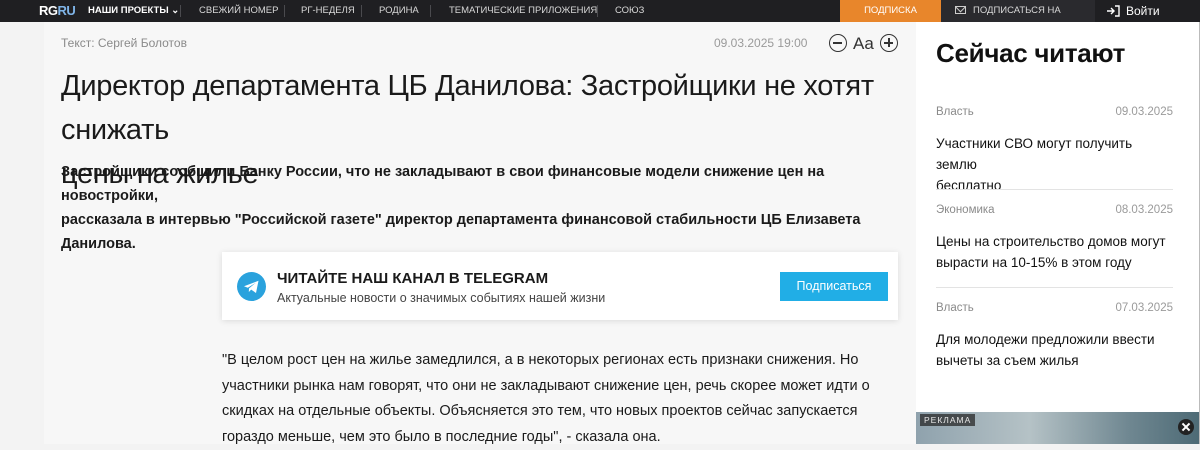  Describe the element at coordinates (1058, 428) in the screenshot. I see `advertisement-banner: РЕКЛАМА` at that location.